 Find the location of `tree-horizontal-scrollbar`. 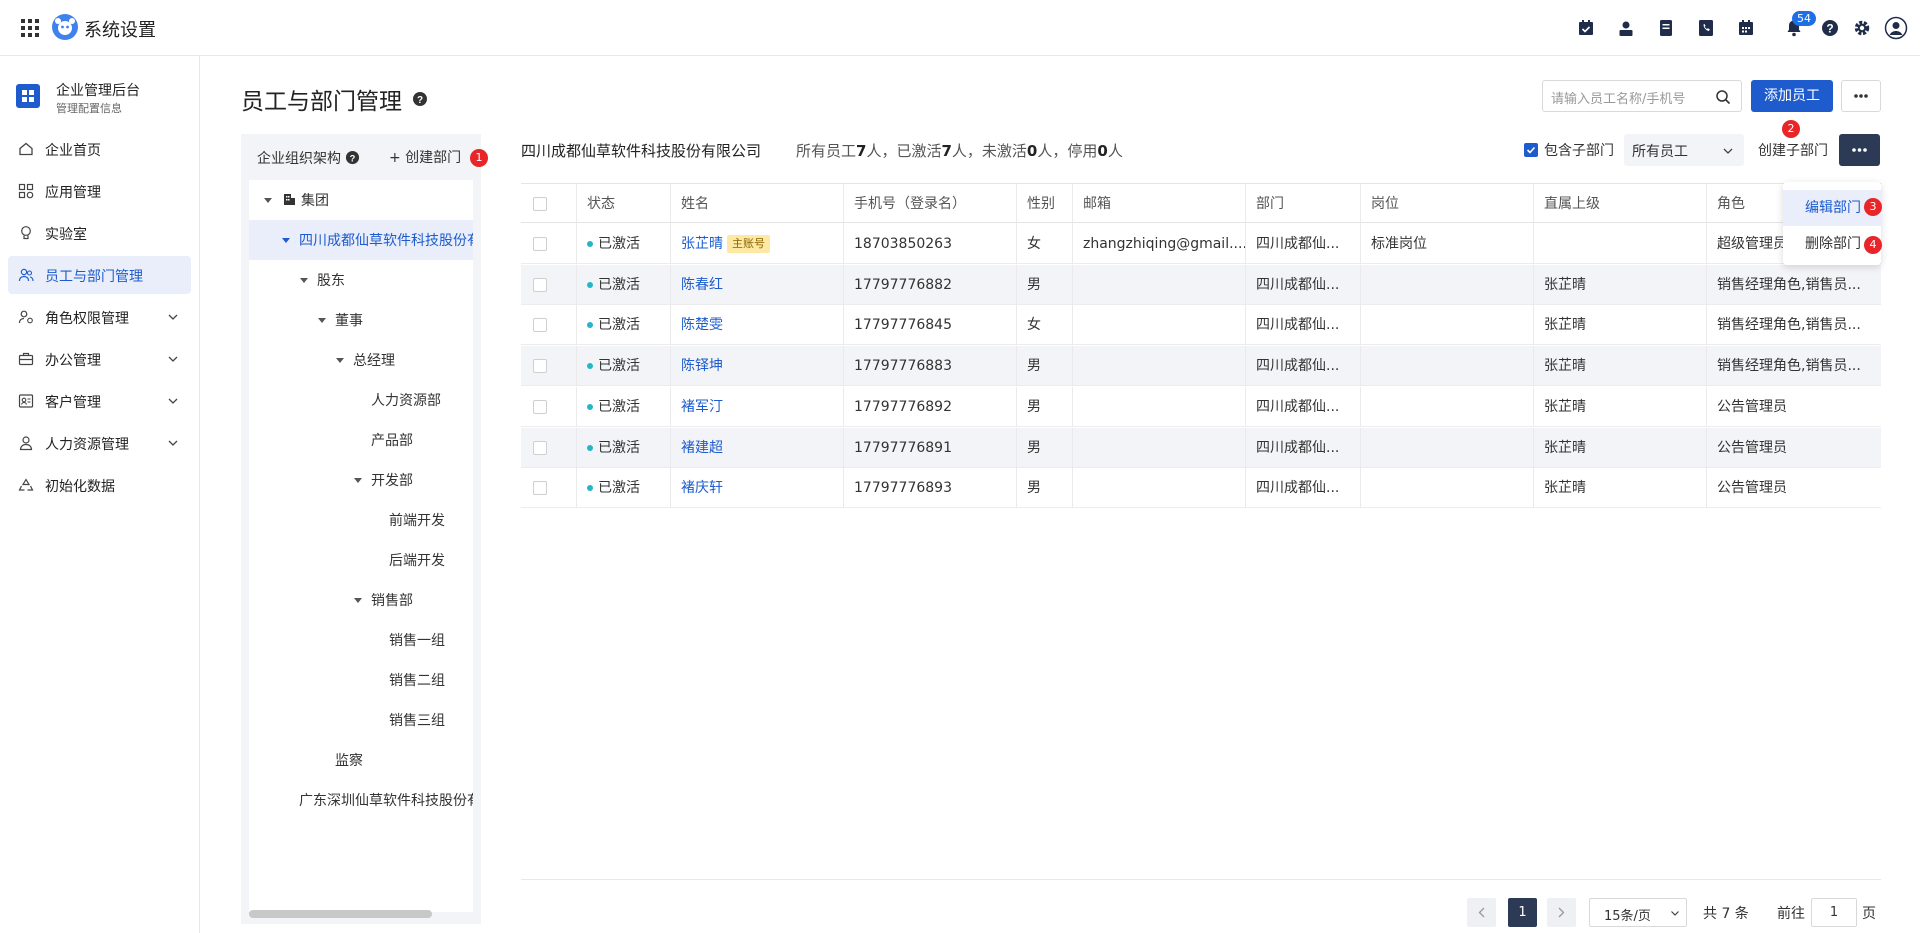

tree-horizontal-scrollbar is located at coordinates (361, 913).